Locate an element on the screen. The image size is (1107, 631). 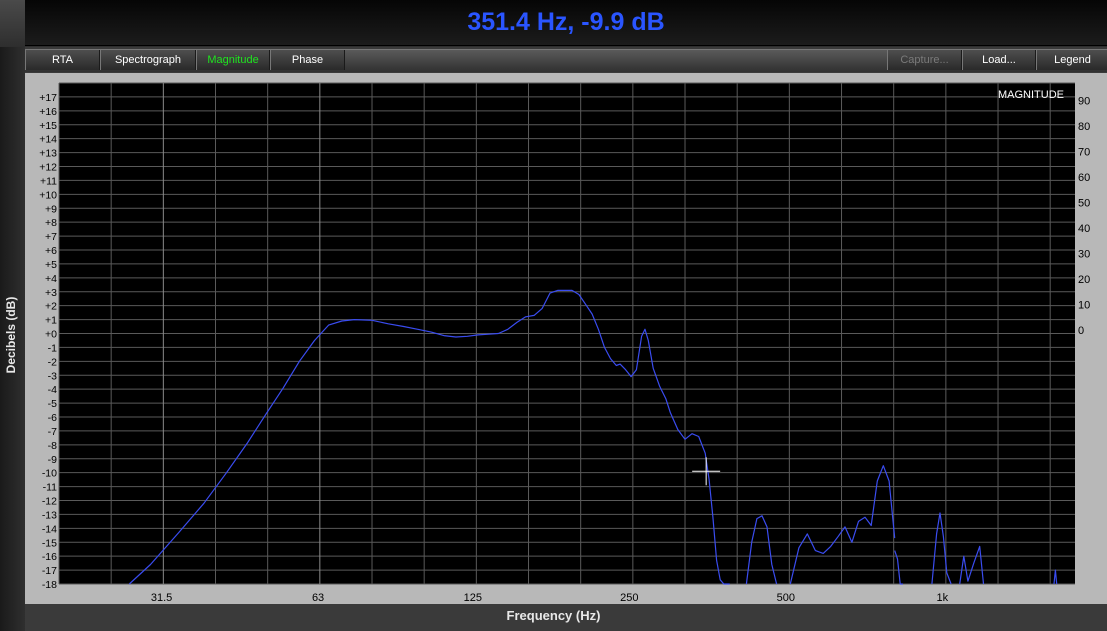
x-tick-label: 500 is located at coordinates (786, 598).